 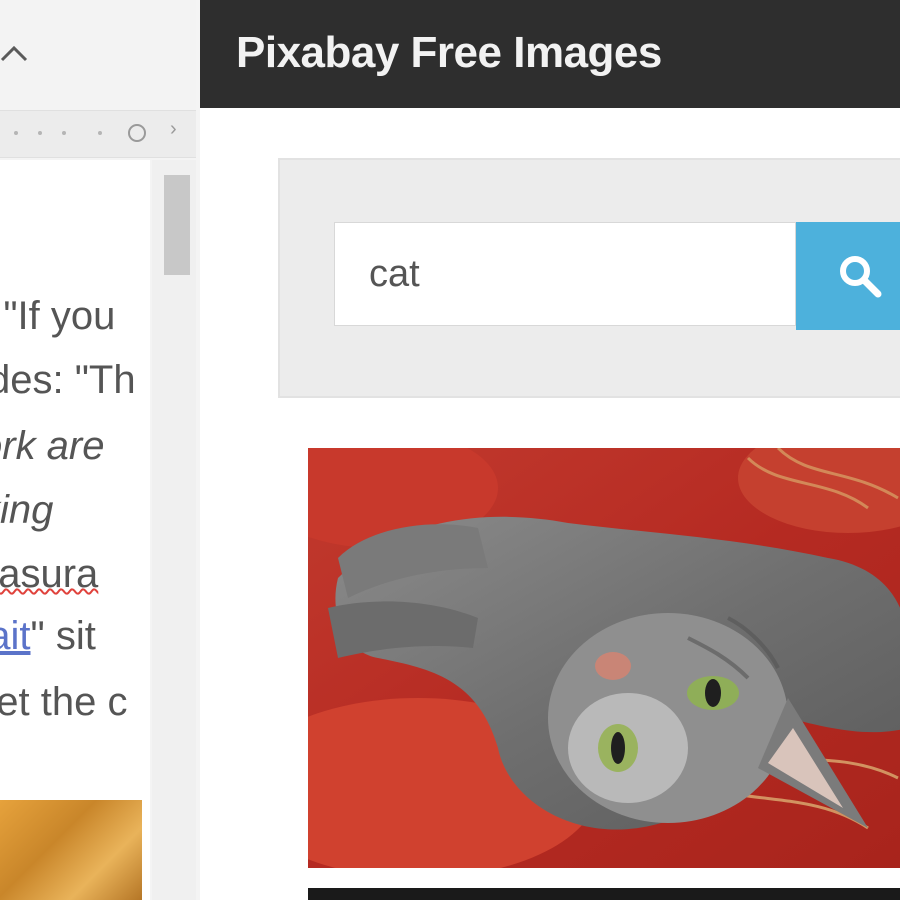 What do you see at coordinates (177, 225) in the screenshot?
I see `scrollbar-thumb` at bounding box center [177, 225].